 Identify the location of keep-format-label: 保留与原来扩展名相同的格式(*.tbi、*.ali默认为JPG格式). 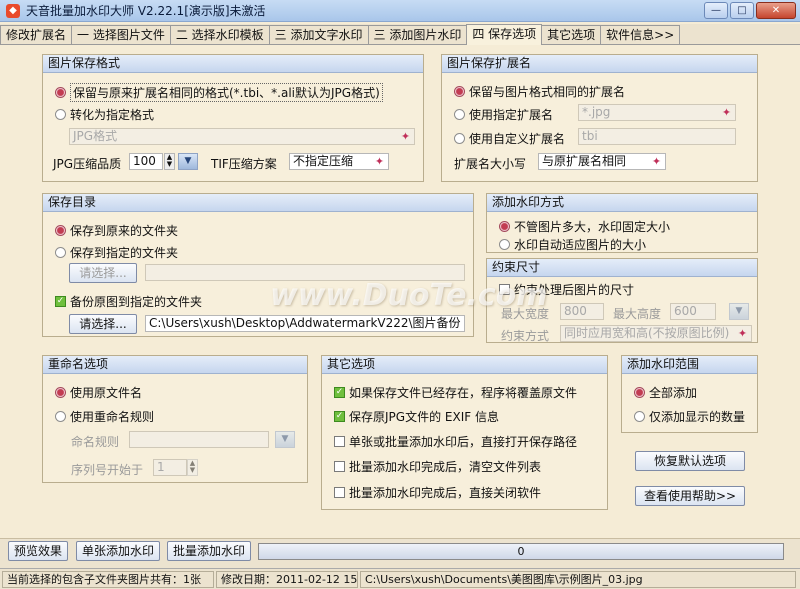
(226, 92).